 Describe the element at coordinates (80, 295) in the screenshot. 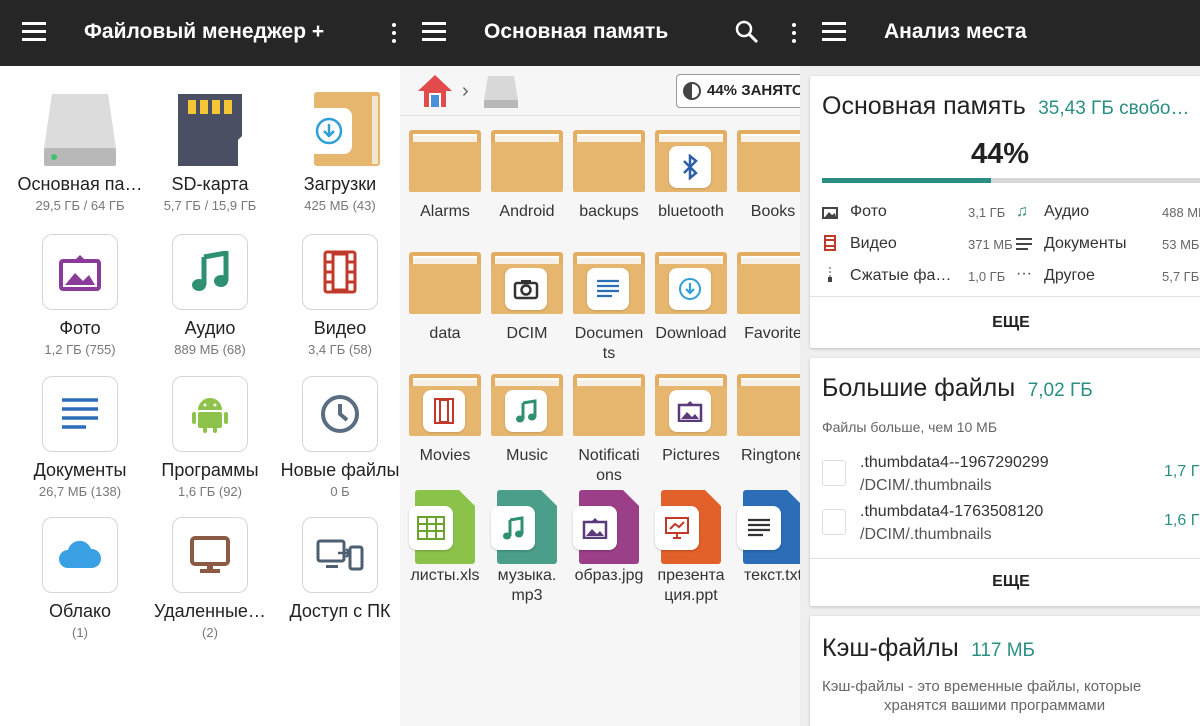

I see `category-photo: Фото 1,2 ГБ (755)` at that location.